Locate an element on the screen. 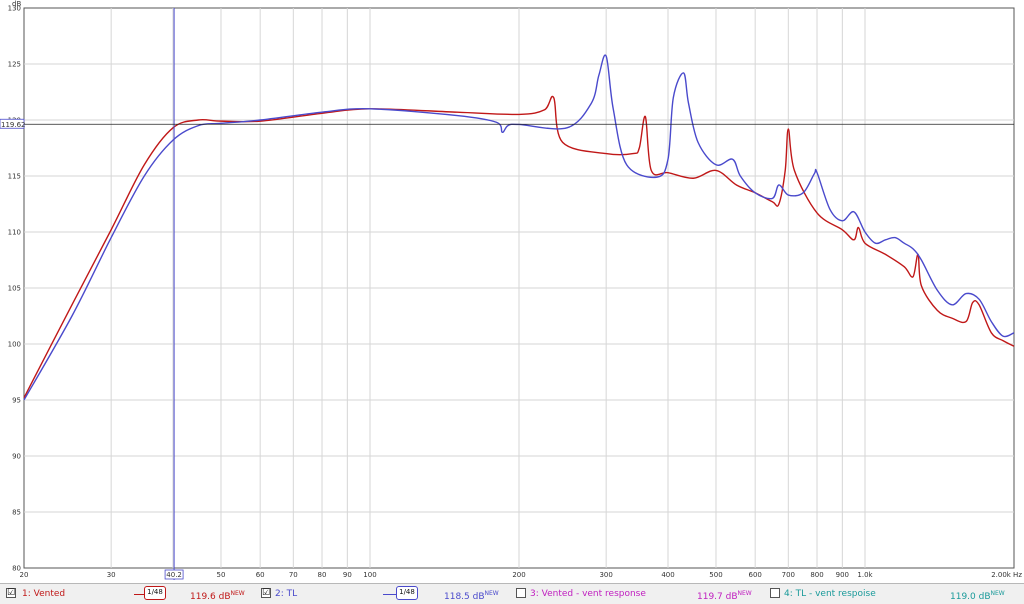  y-tick-label: 85 is located at coordinates (16, 513).